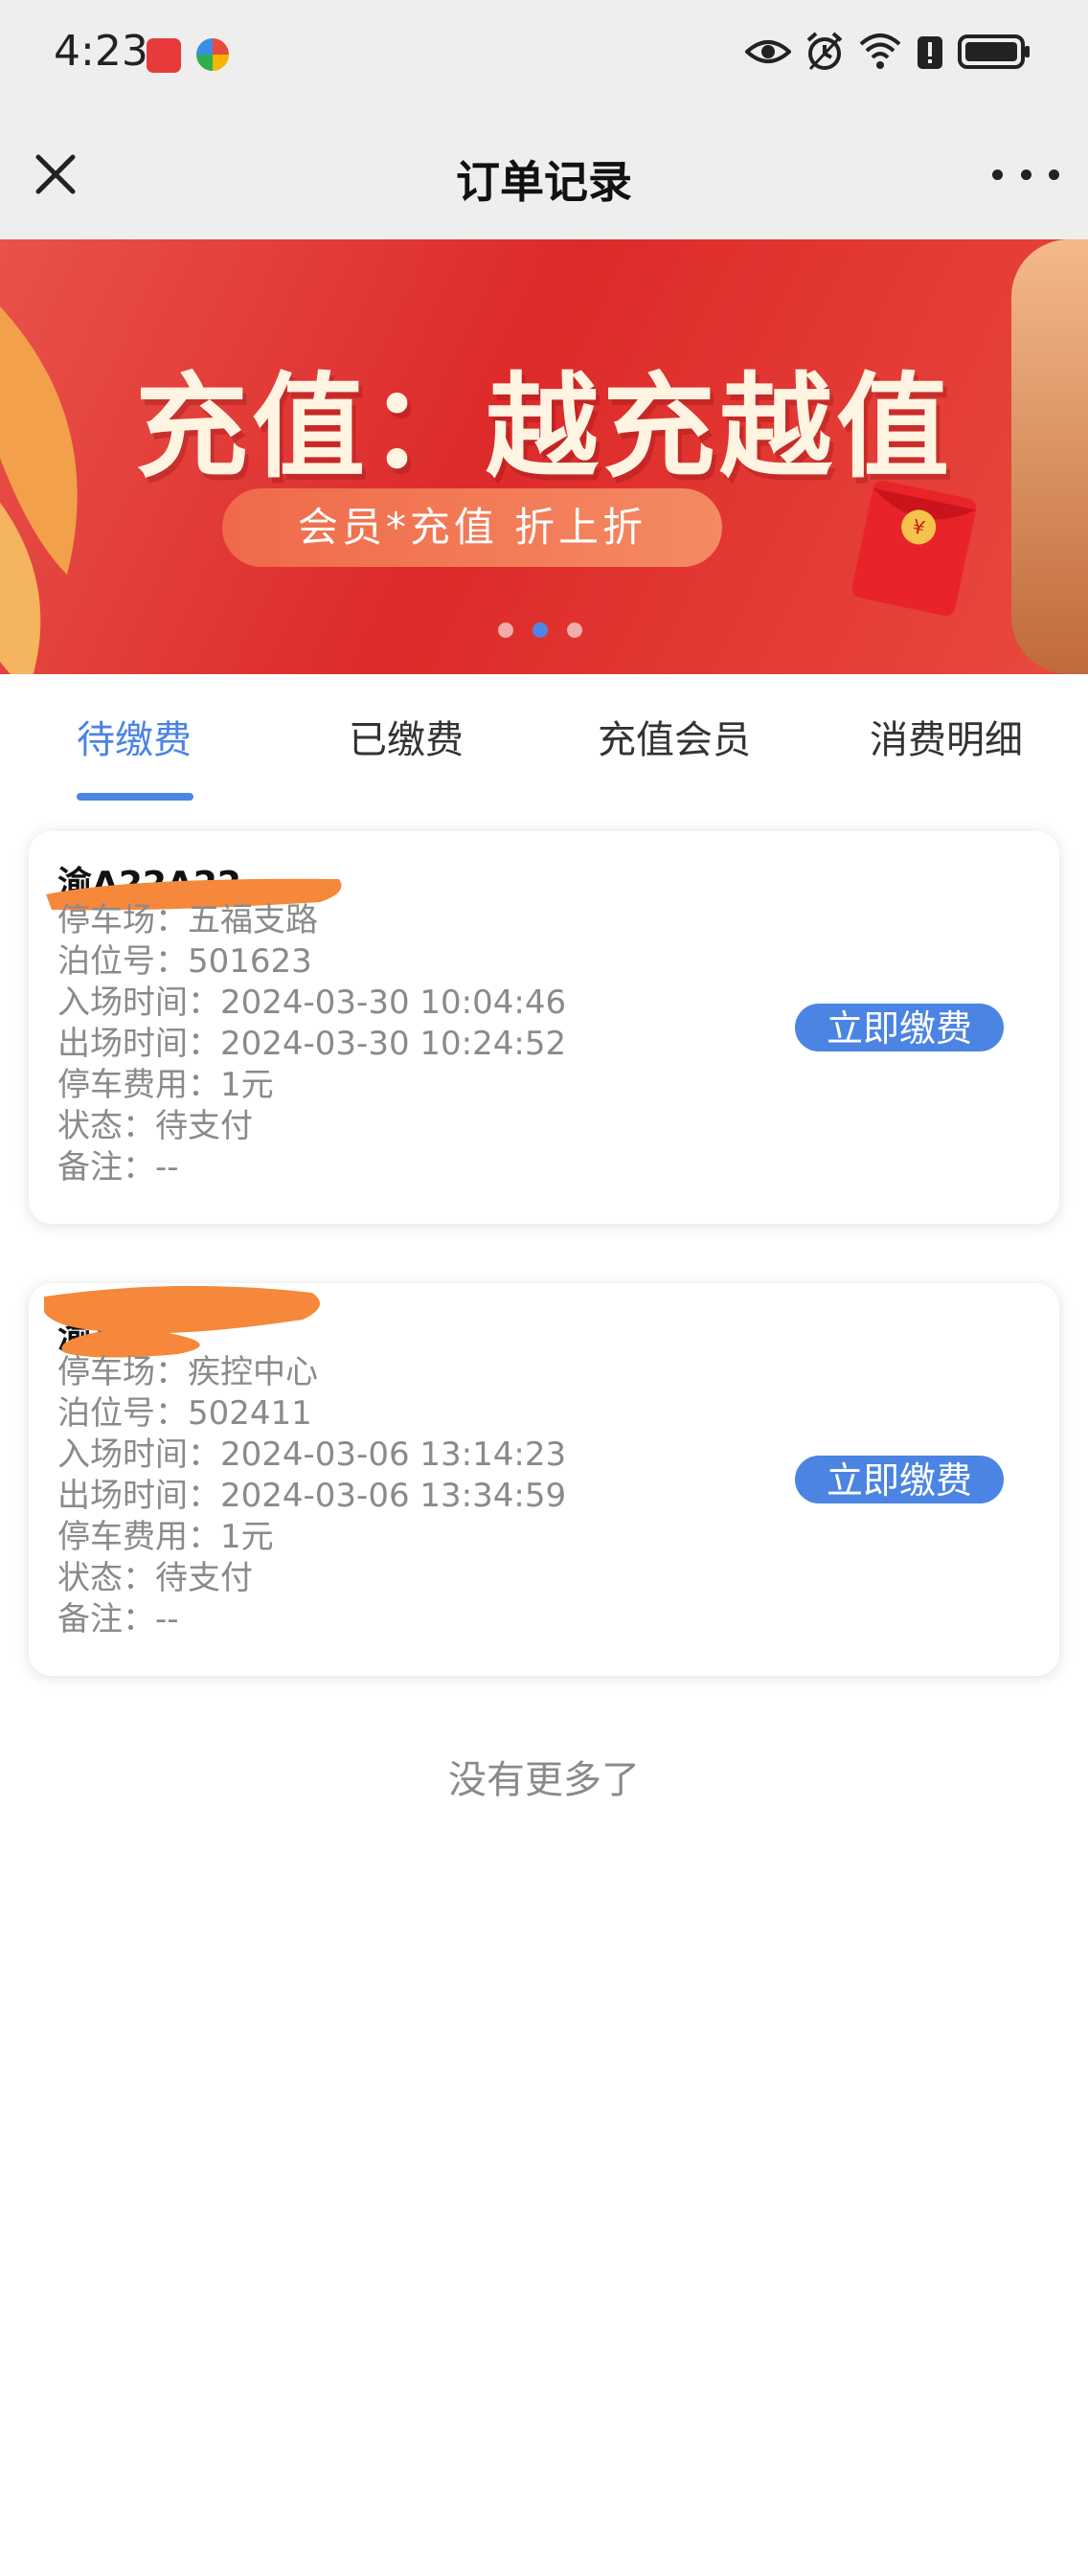 Image resolution: width=1088 pixels, height=2576 pixels. What do you see at coordinates (825, 52) in the screenshot?
I see `alarm-icon` at bounding box center [825, 52].